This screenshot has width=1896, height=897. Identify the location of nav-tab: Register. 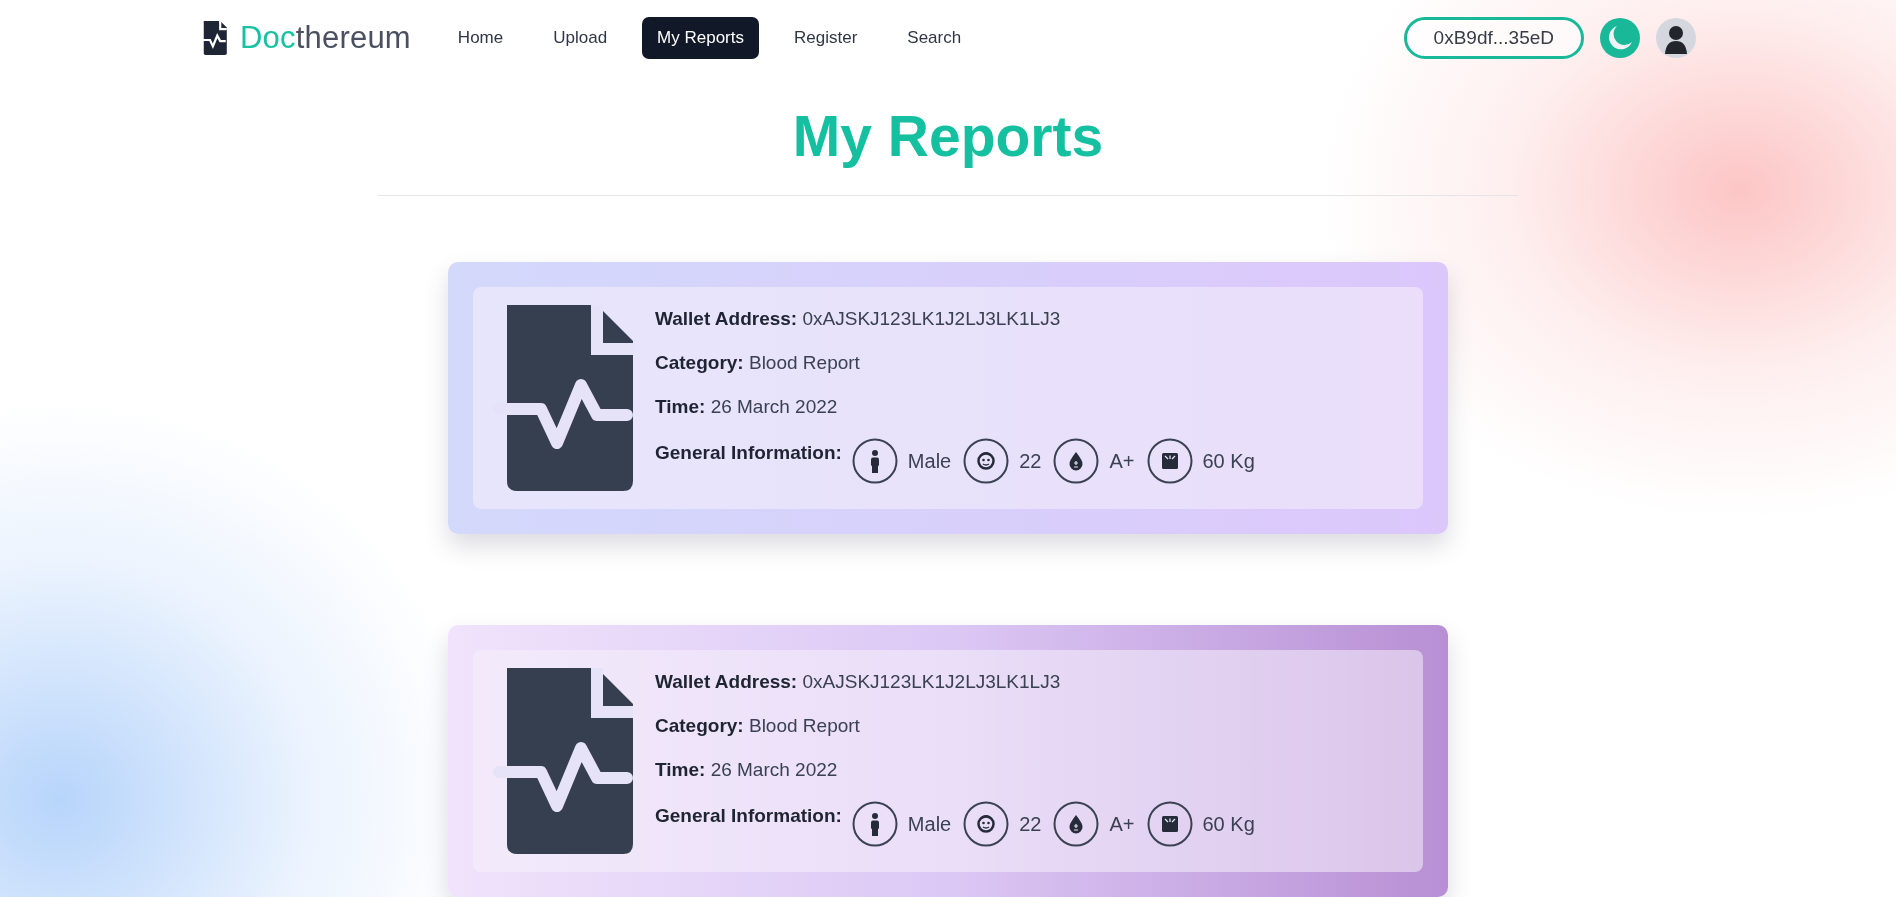
(826, 37).